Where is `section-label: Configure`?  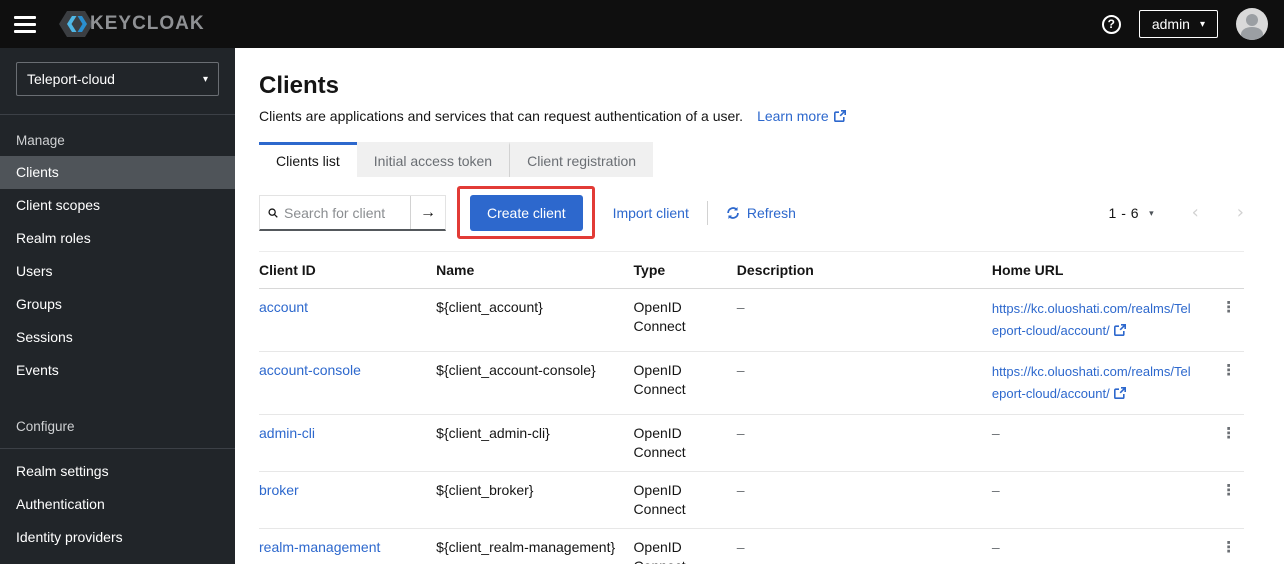
section-label: Configure is located at coordinates (45, 426).